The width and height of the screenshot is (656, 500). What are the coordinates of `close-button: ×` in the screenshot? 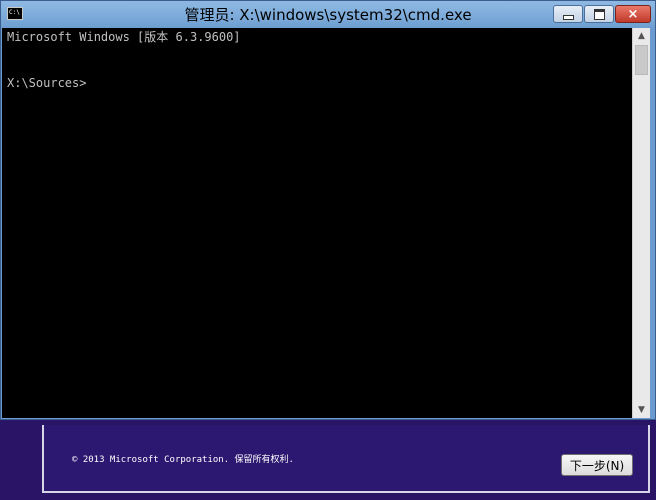 It's located at (633, 14).